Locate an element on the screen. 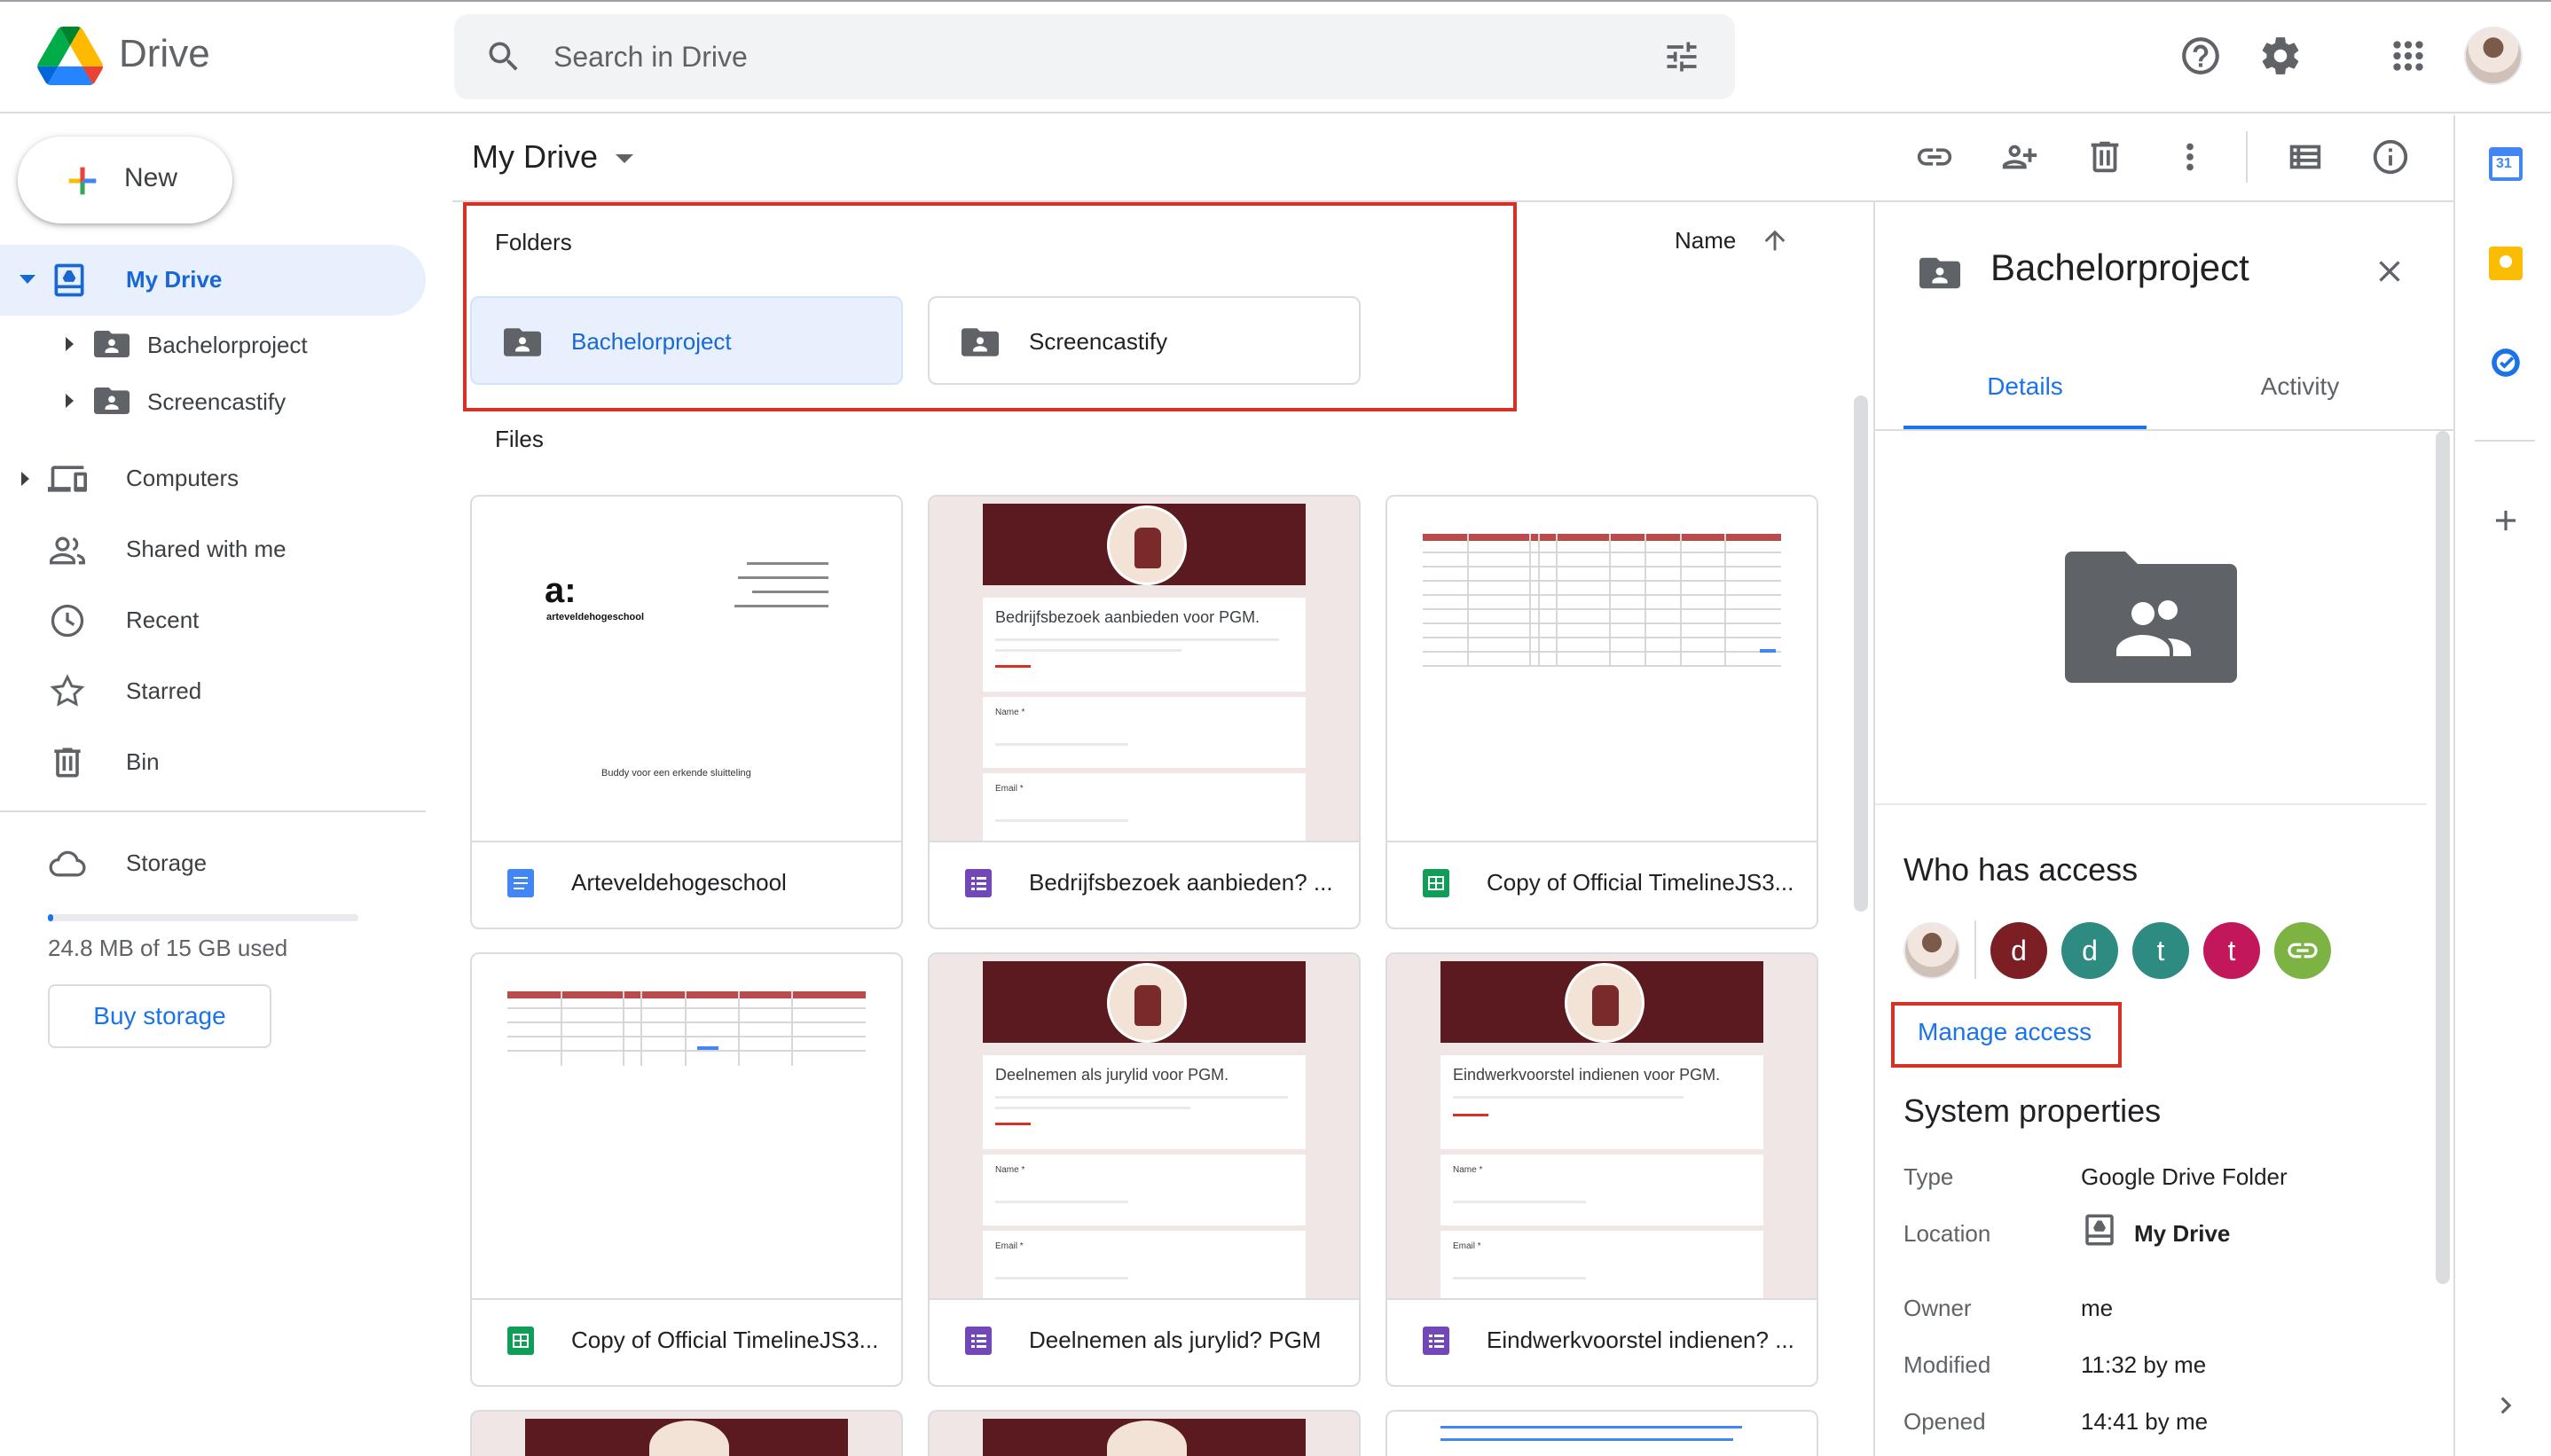 This screenshot has width=2551, height=1456. search-input is located at coordinates (1067, 57).